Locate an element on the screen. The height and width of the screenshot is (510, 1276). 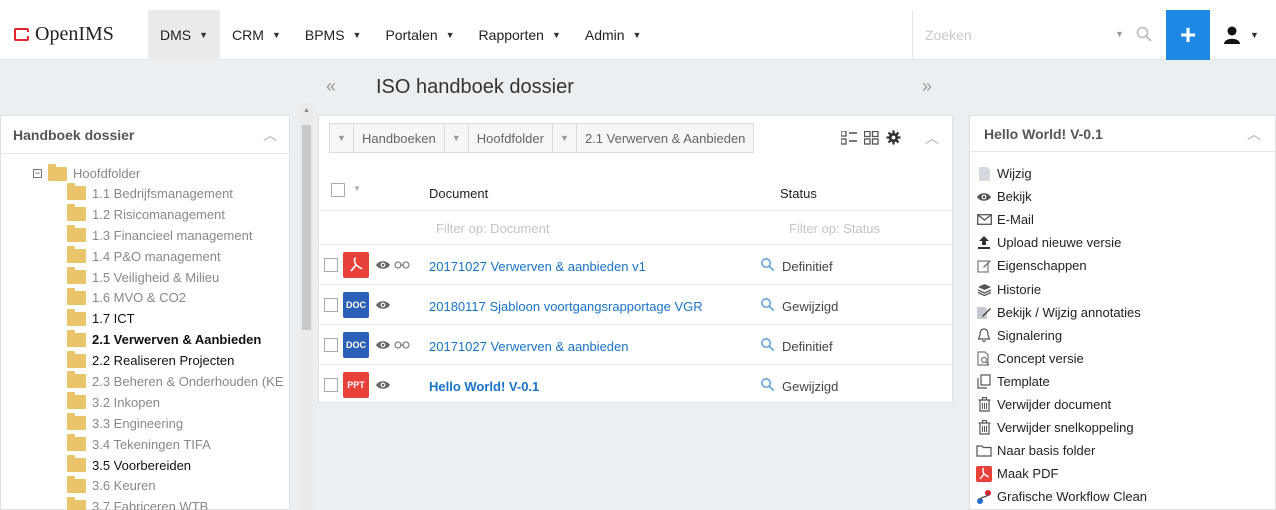
scroll-up-icon: ▲ is located at coordinates (306, 110).